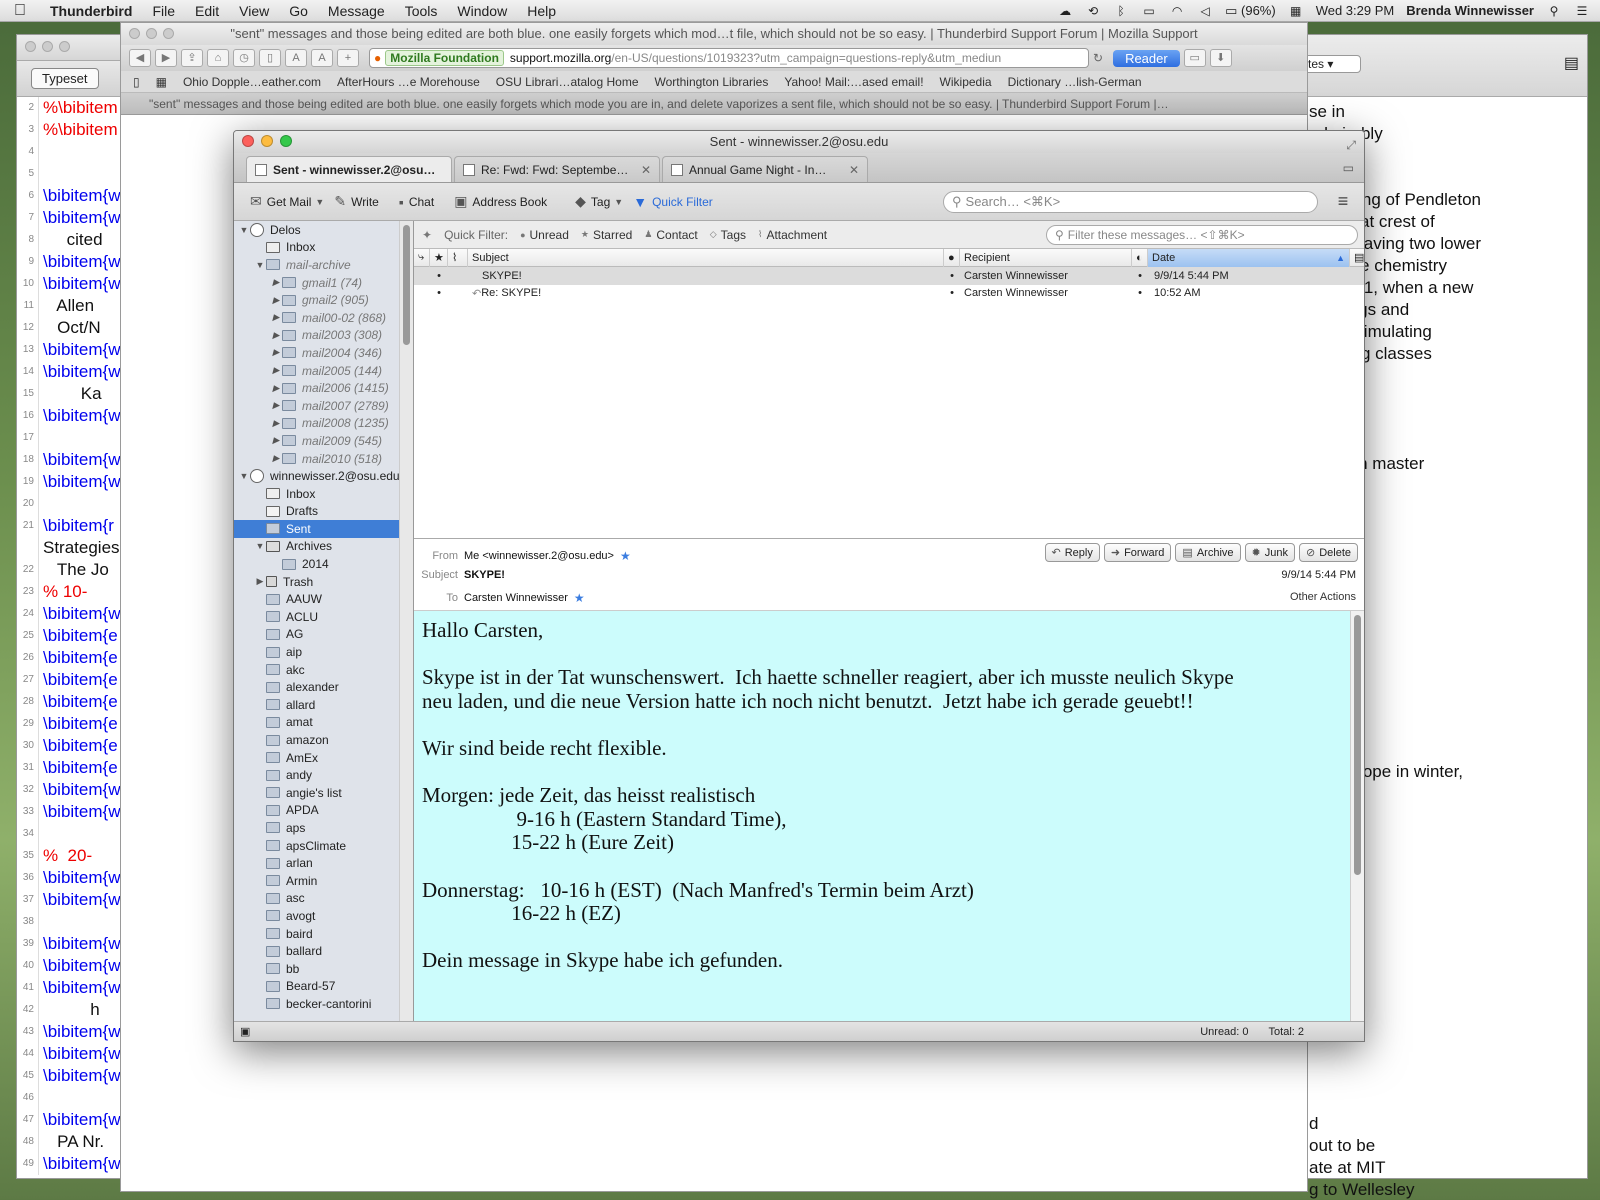  What do you see at coordinates (1348, 168) in the screenshot?
I see `tab-list-icon: ▭` at bounding box center [1348, 168].